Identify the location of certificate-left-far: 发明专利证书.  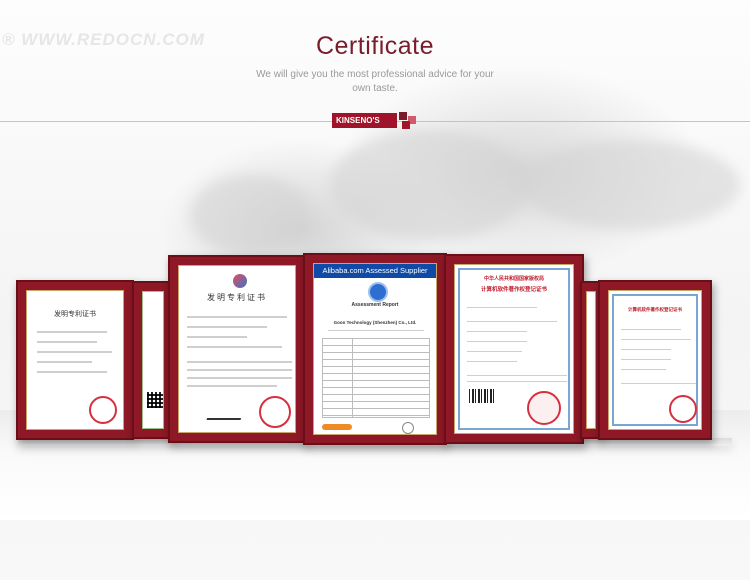
(75, 360).